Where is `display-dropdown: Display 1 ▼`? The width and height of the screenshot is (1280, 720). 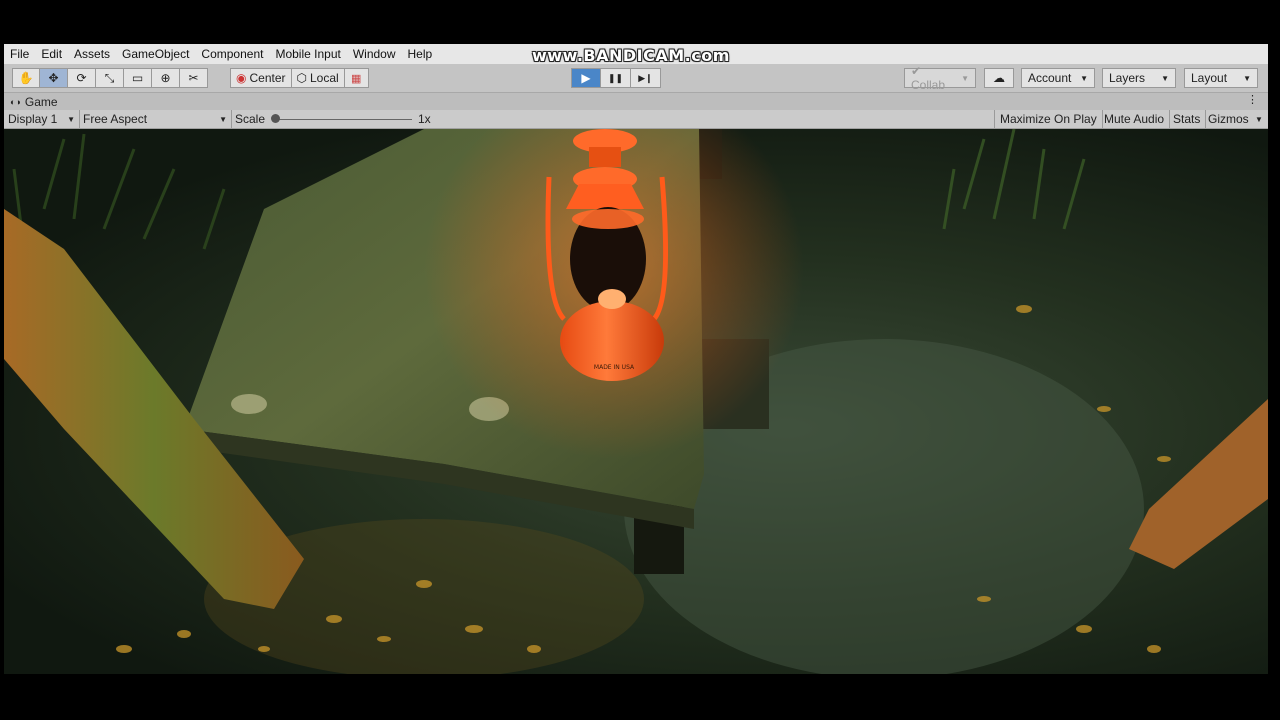
display-dropdown: Display 1 ▼ is located at coordinates (42, 119).